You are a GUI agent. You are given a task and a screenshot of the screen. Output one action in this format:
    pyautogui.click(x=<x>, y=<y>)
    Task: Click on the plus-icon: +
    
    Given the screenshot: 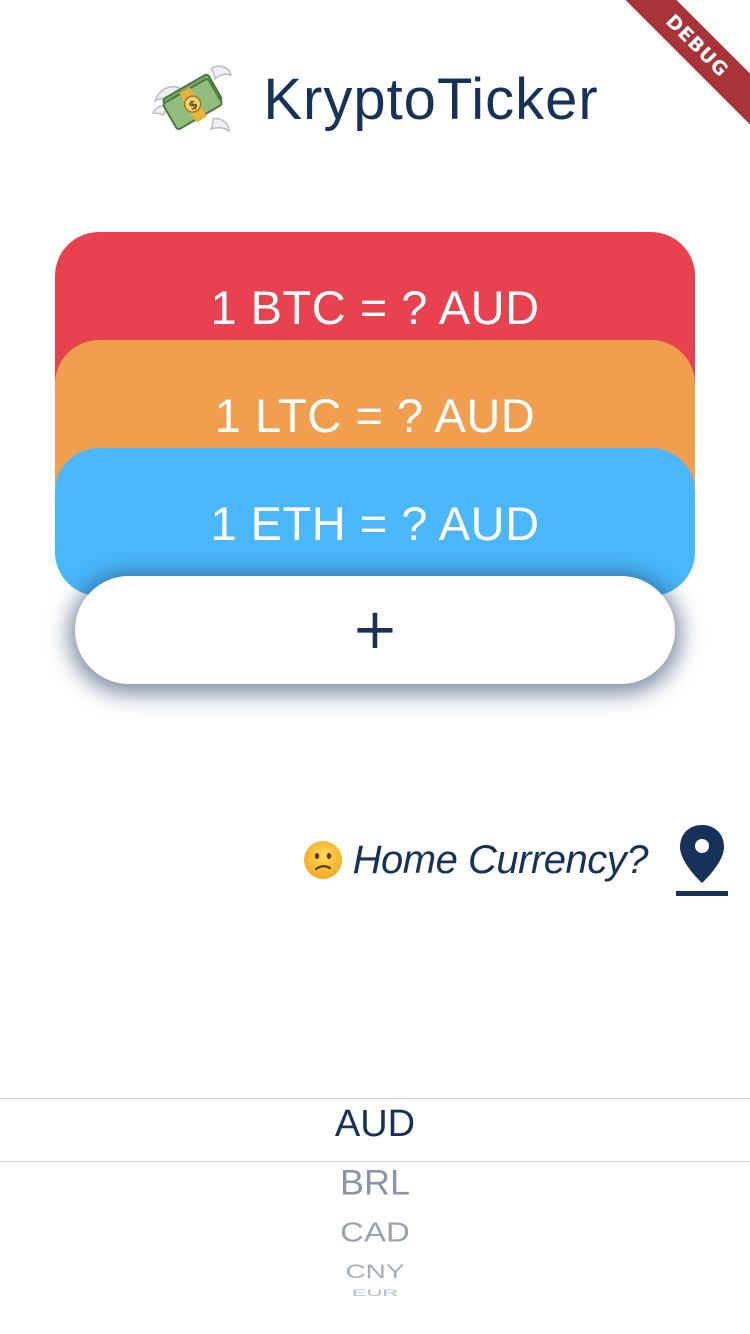 What is the action you would take?
    pyautogui.click(x=375, y=629)
    